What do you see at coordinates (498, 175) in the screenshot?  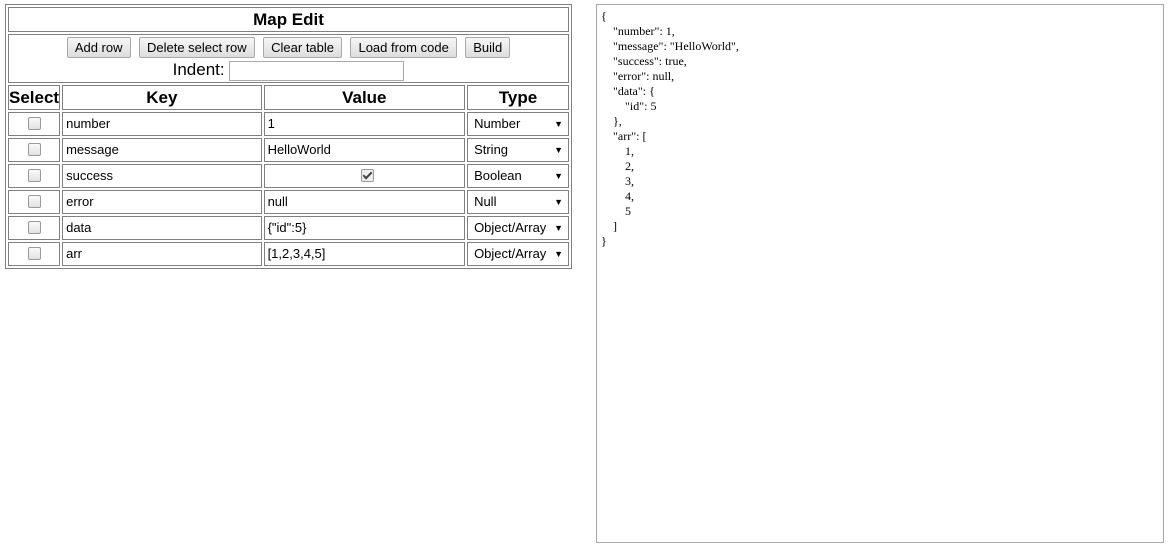 I see `type-select-value: Boolean` at bounding box center [498, 175].